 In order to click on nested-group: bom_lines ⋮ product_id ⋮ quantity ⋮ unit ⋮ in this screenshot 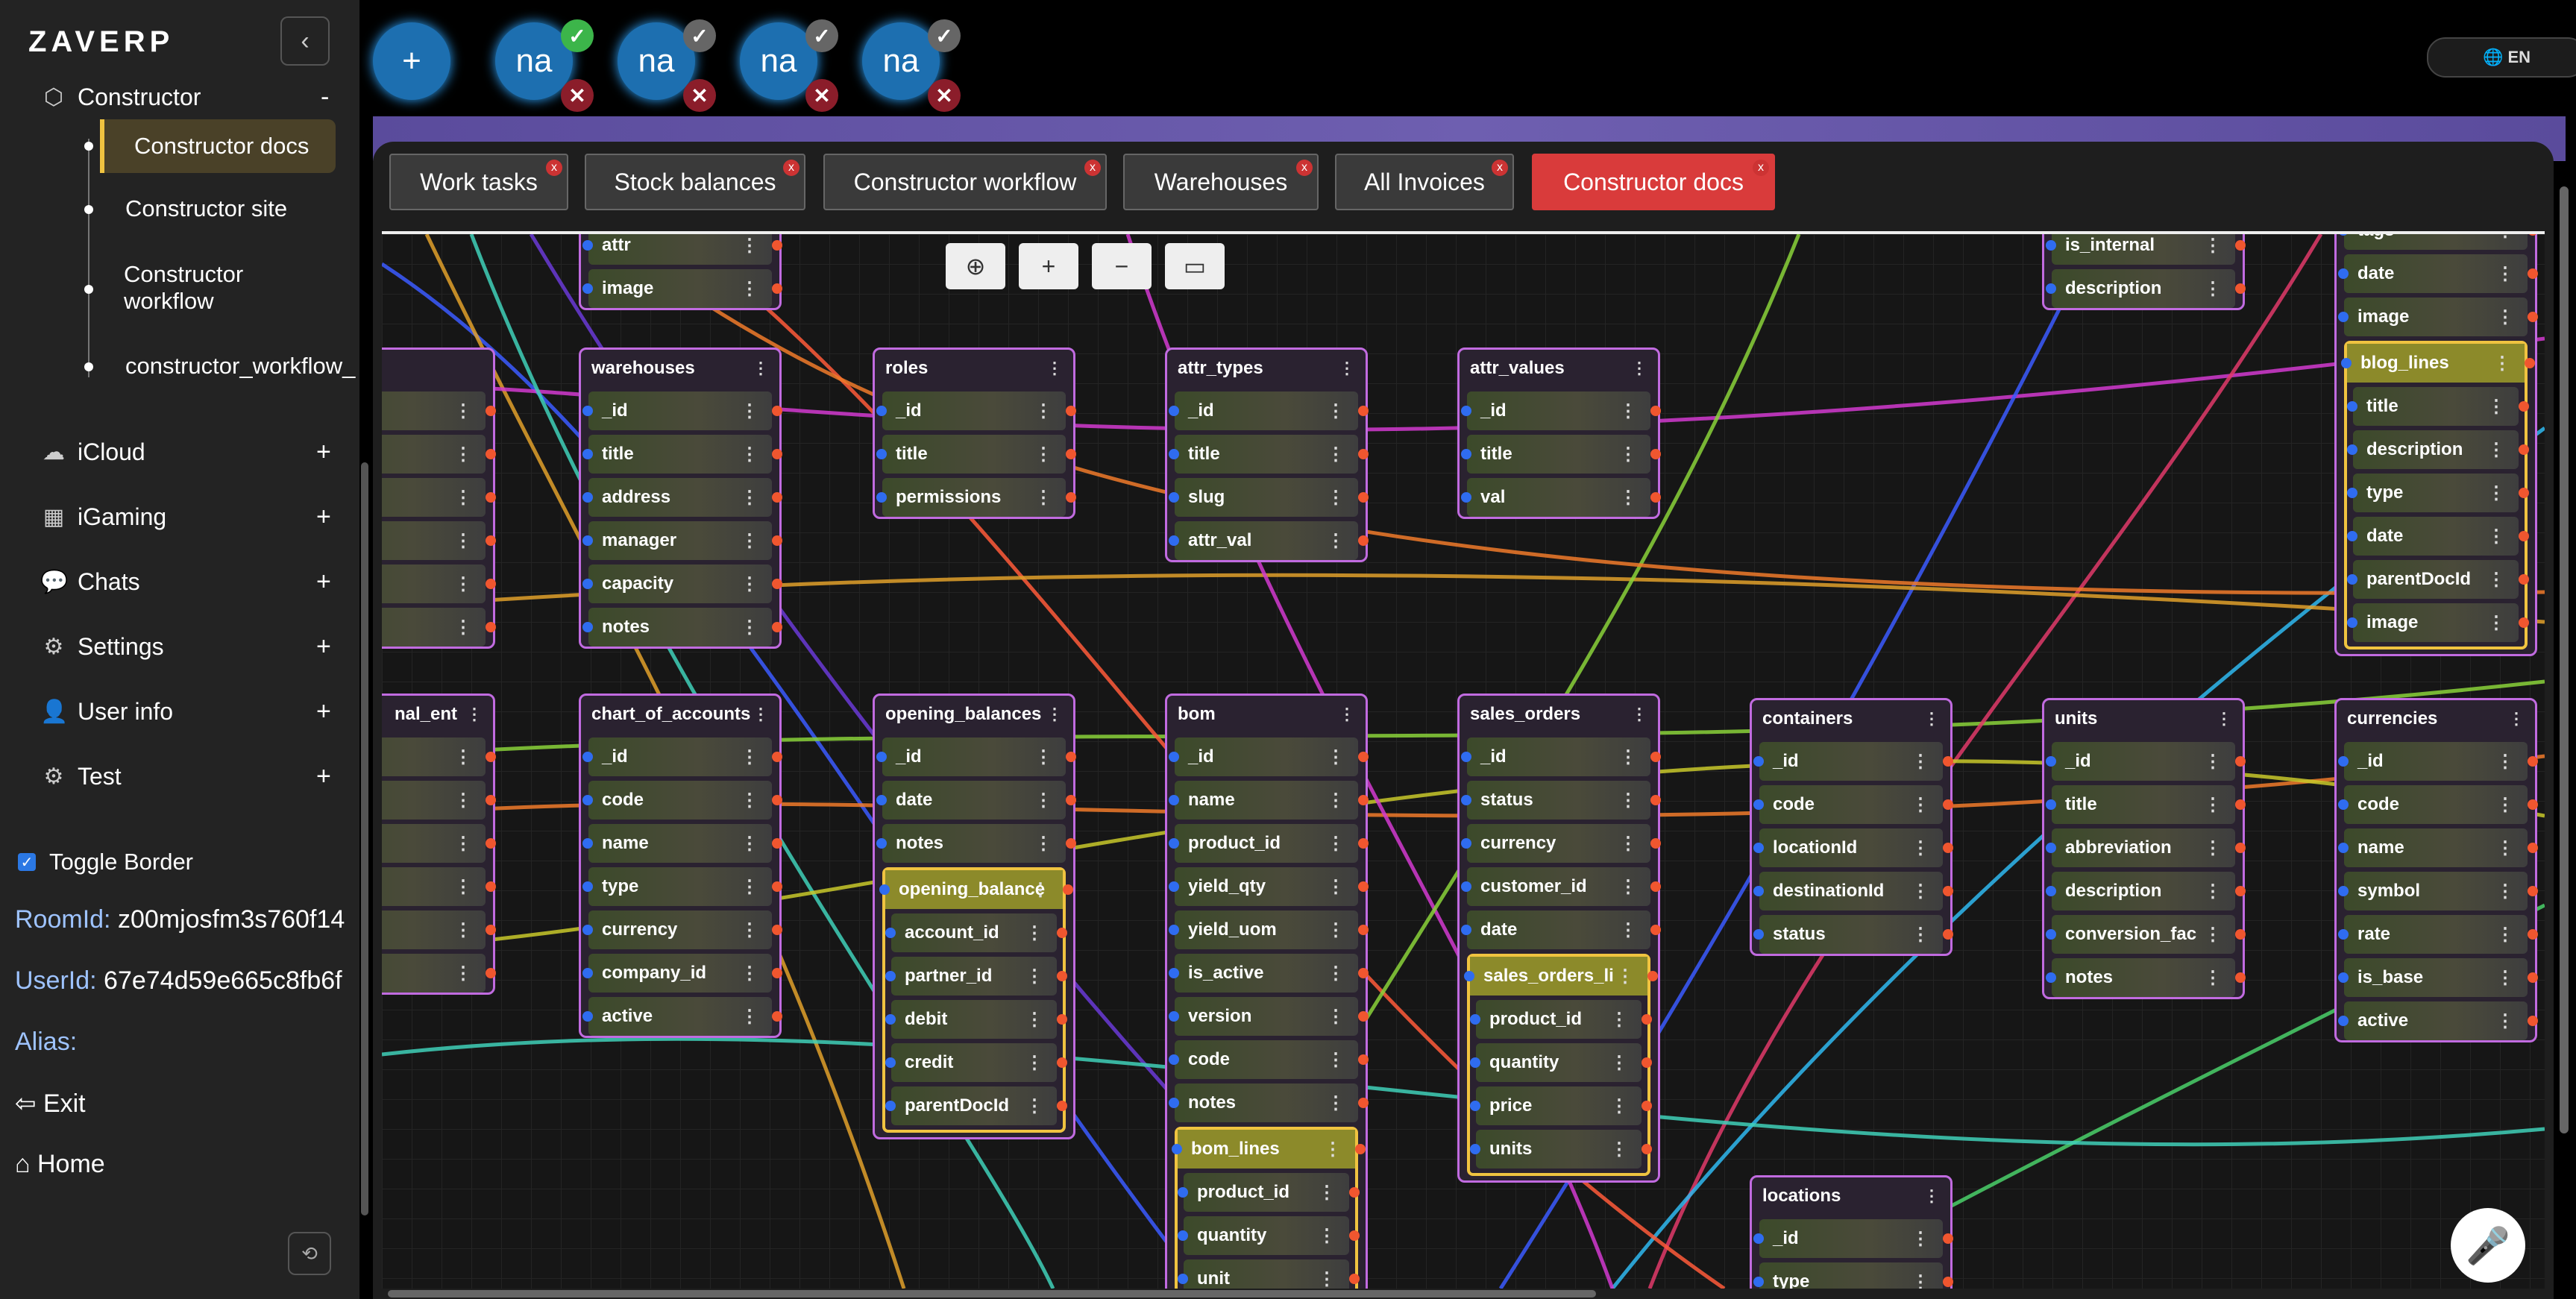, I will do `click(1269, 1208)`.